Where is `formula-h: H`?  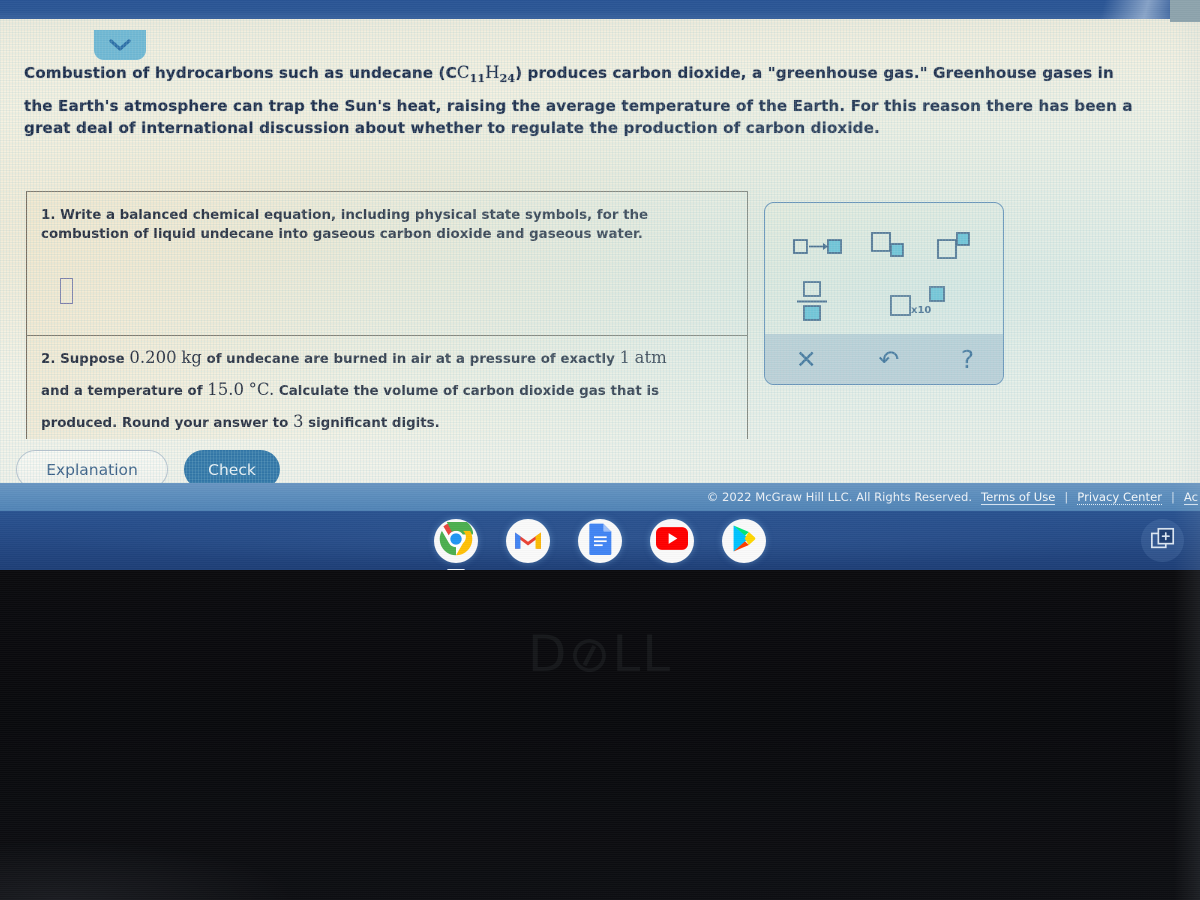
formula-h: H is located at coordinates (492, 72).